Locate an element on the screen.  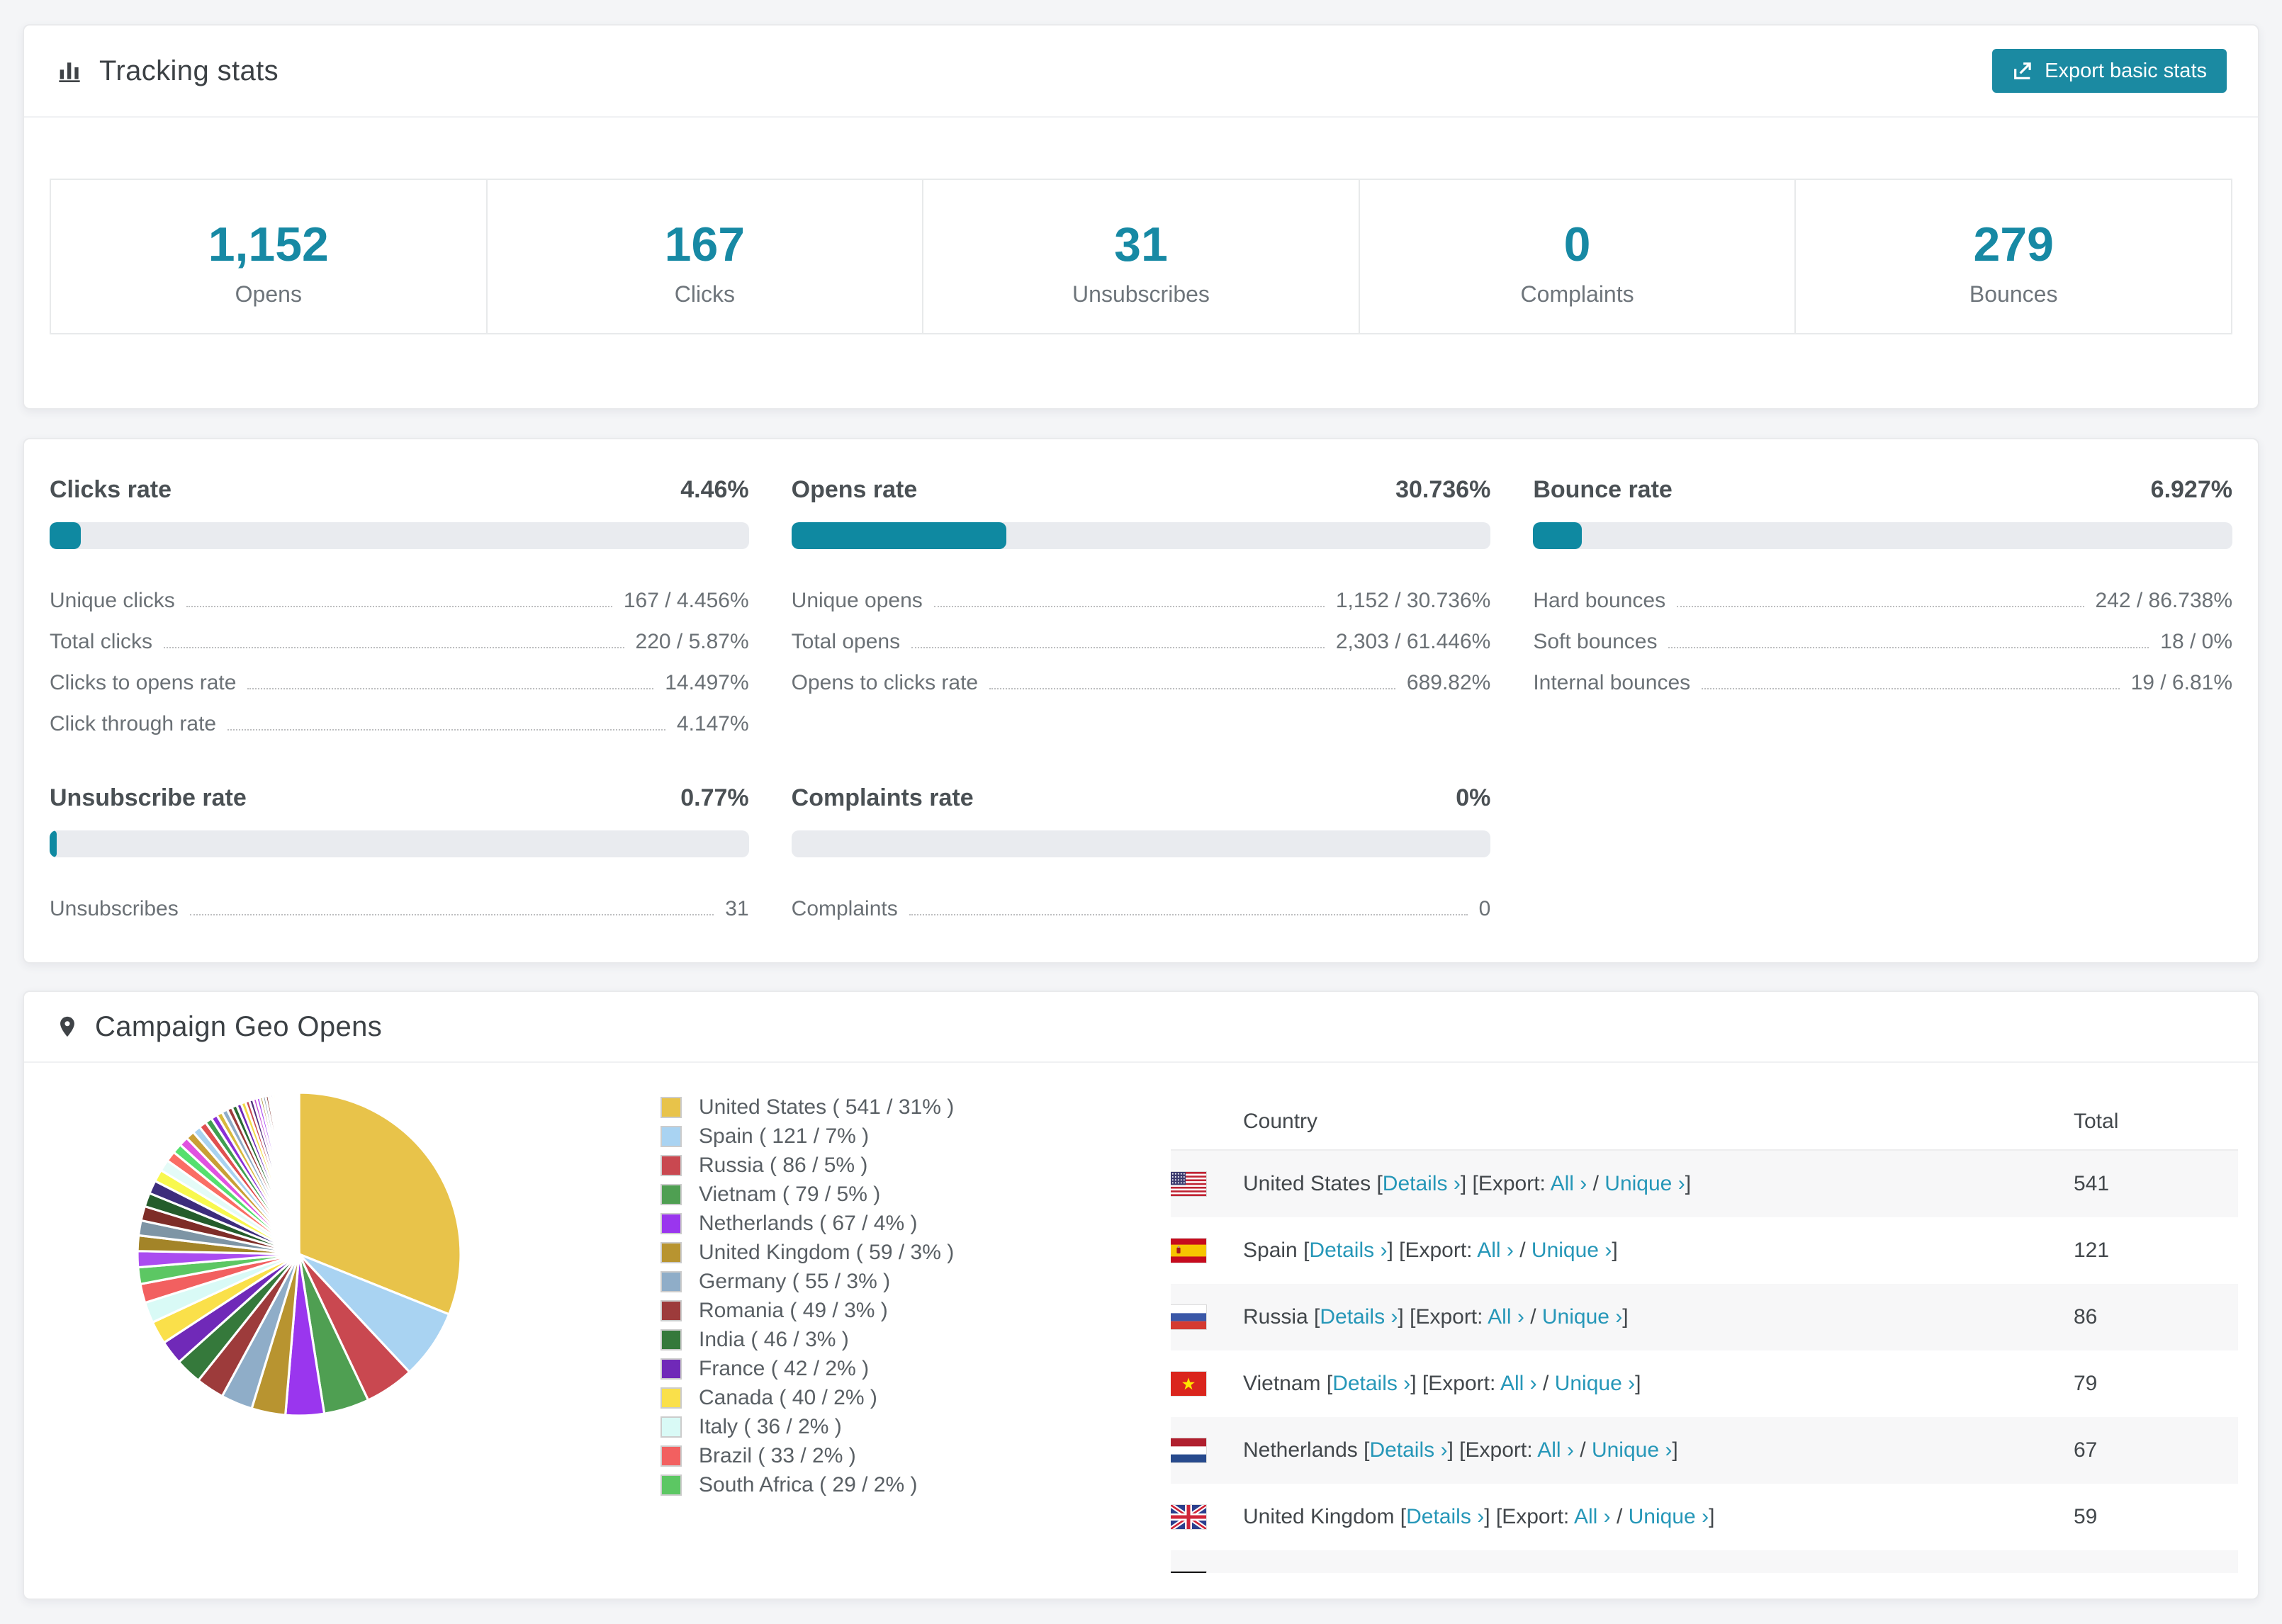
detail-label: Hard bounces is located at coordinates (1600, 600).